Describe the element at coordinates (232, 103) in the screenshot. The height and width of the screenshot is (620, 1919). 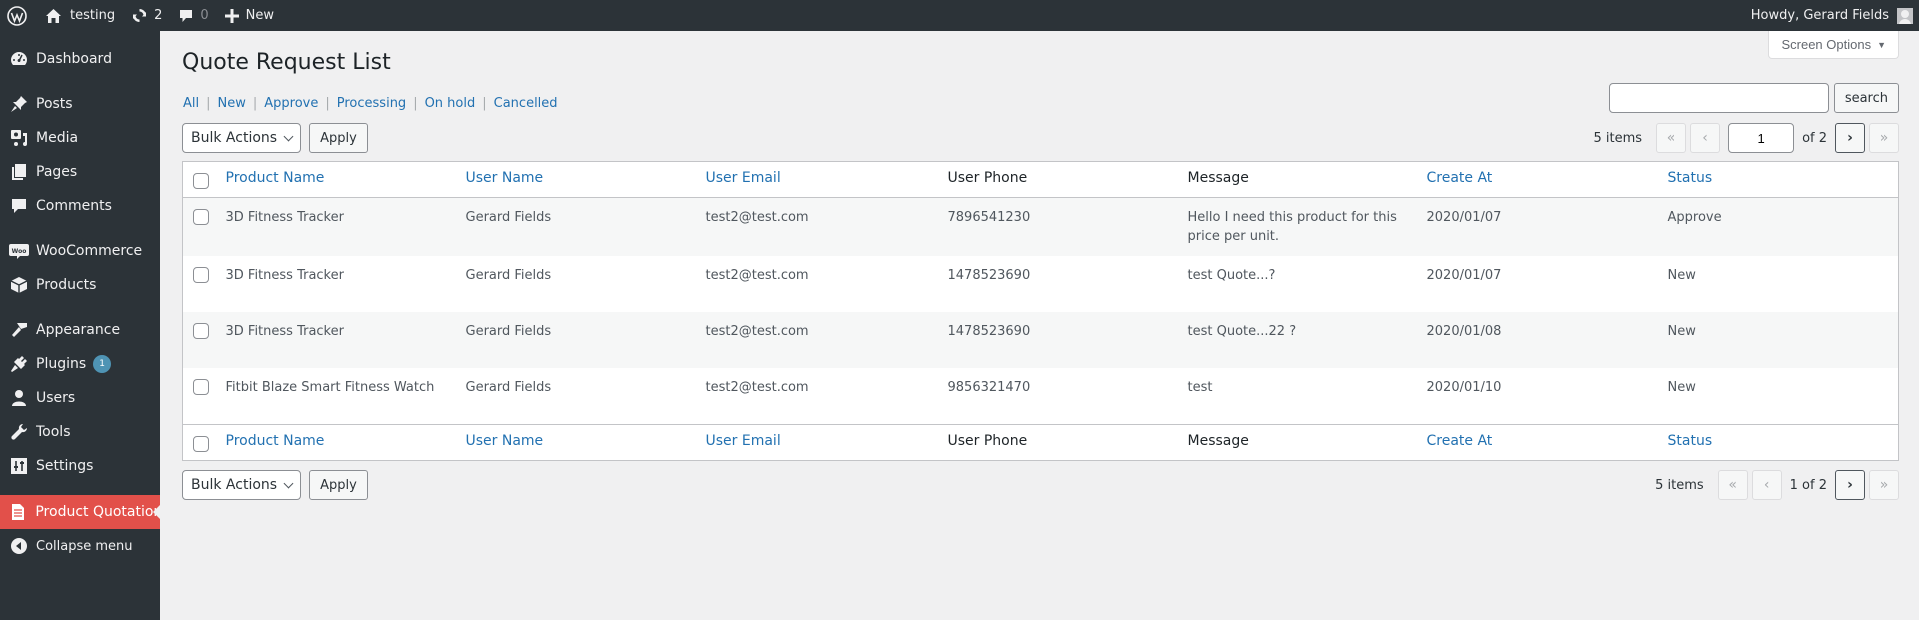
I see `filter-new: New` at that location.